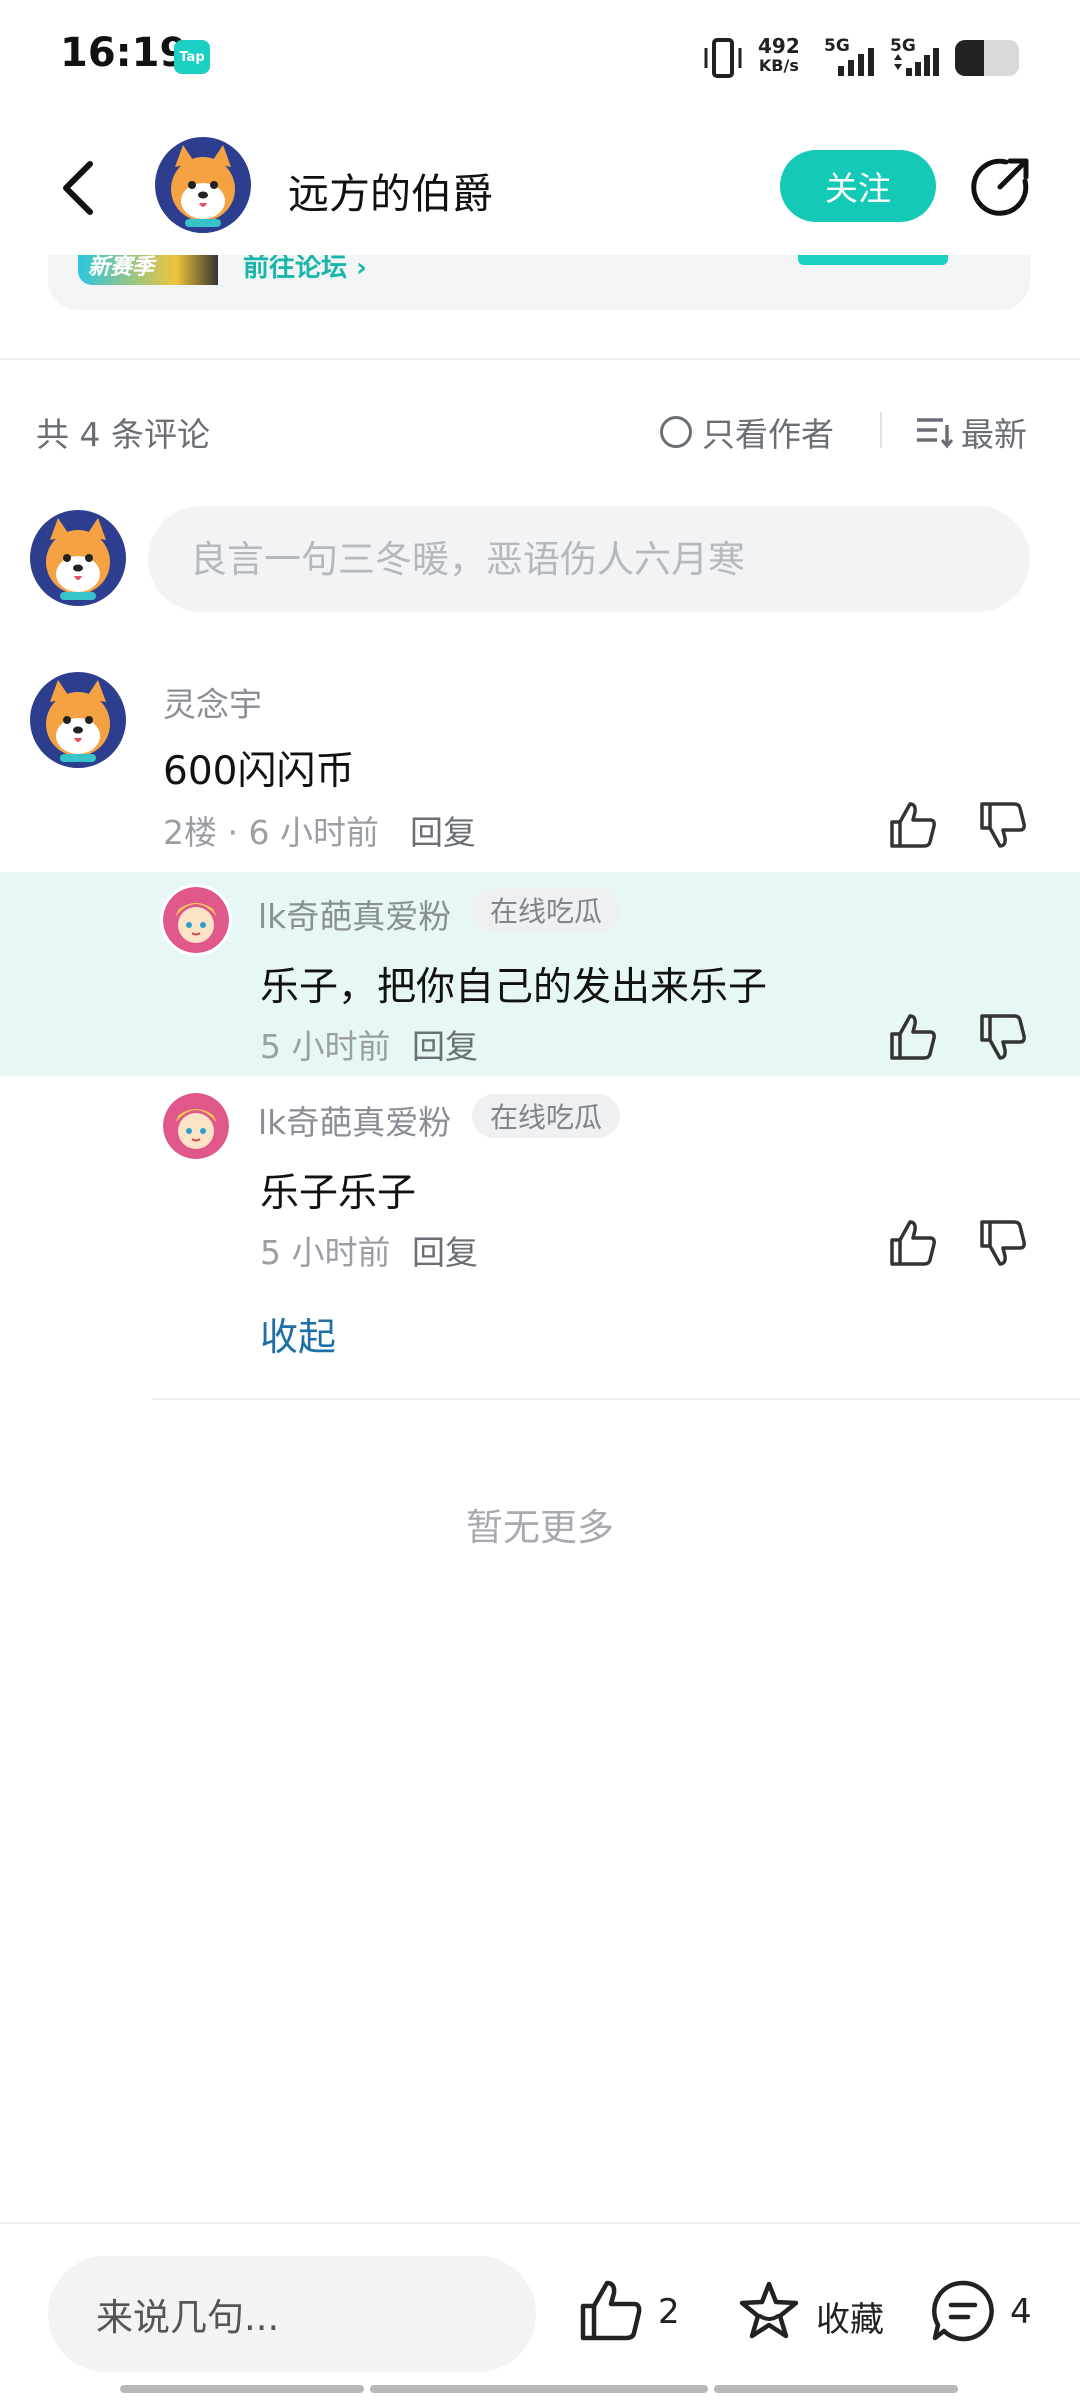  What do you see at coordinates (124, 53) in the screenshot?
I see `status-time: 16:19` at bounding box center [124, 53].